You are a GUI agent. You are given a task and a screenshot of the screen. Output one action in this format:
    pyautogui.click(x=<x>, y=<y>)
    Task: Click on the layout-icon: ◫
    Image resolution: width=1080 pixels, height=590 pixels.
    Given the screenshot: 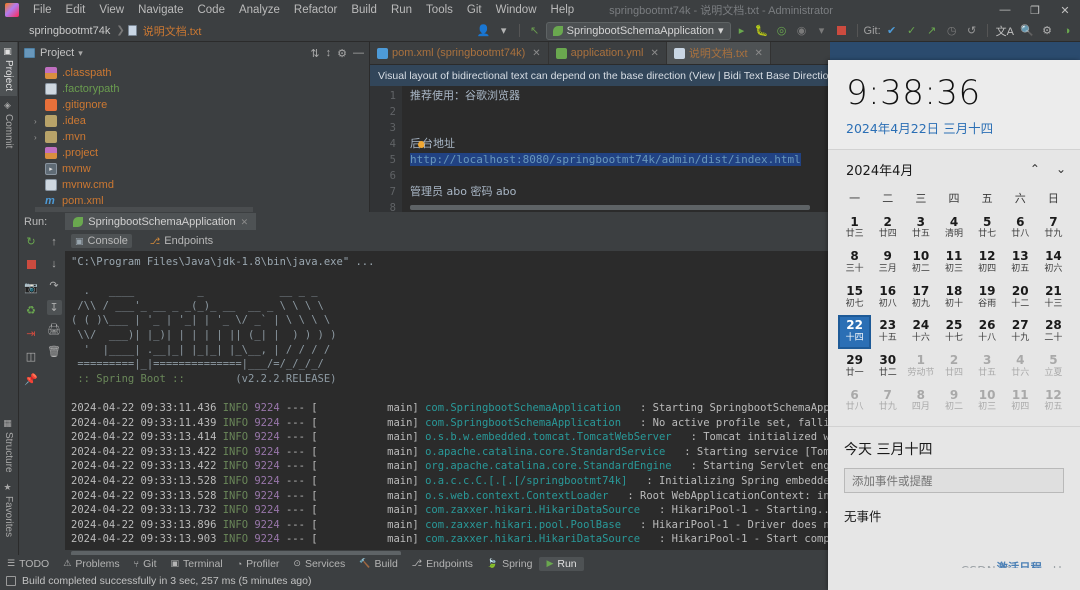 What is the action you would take?
    pyautogui.click(x=31, y=356)
    